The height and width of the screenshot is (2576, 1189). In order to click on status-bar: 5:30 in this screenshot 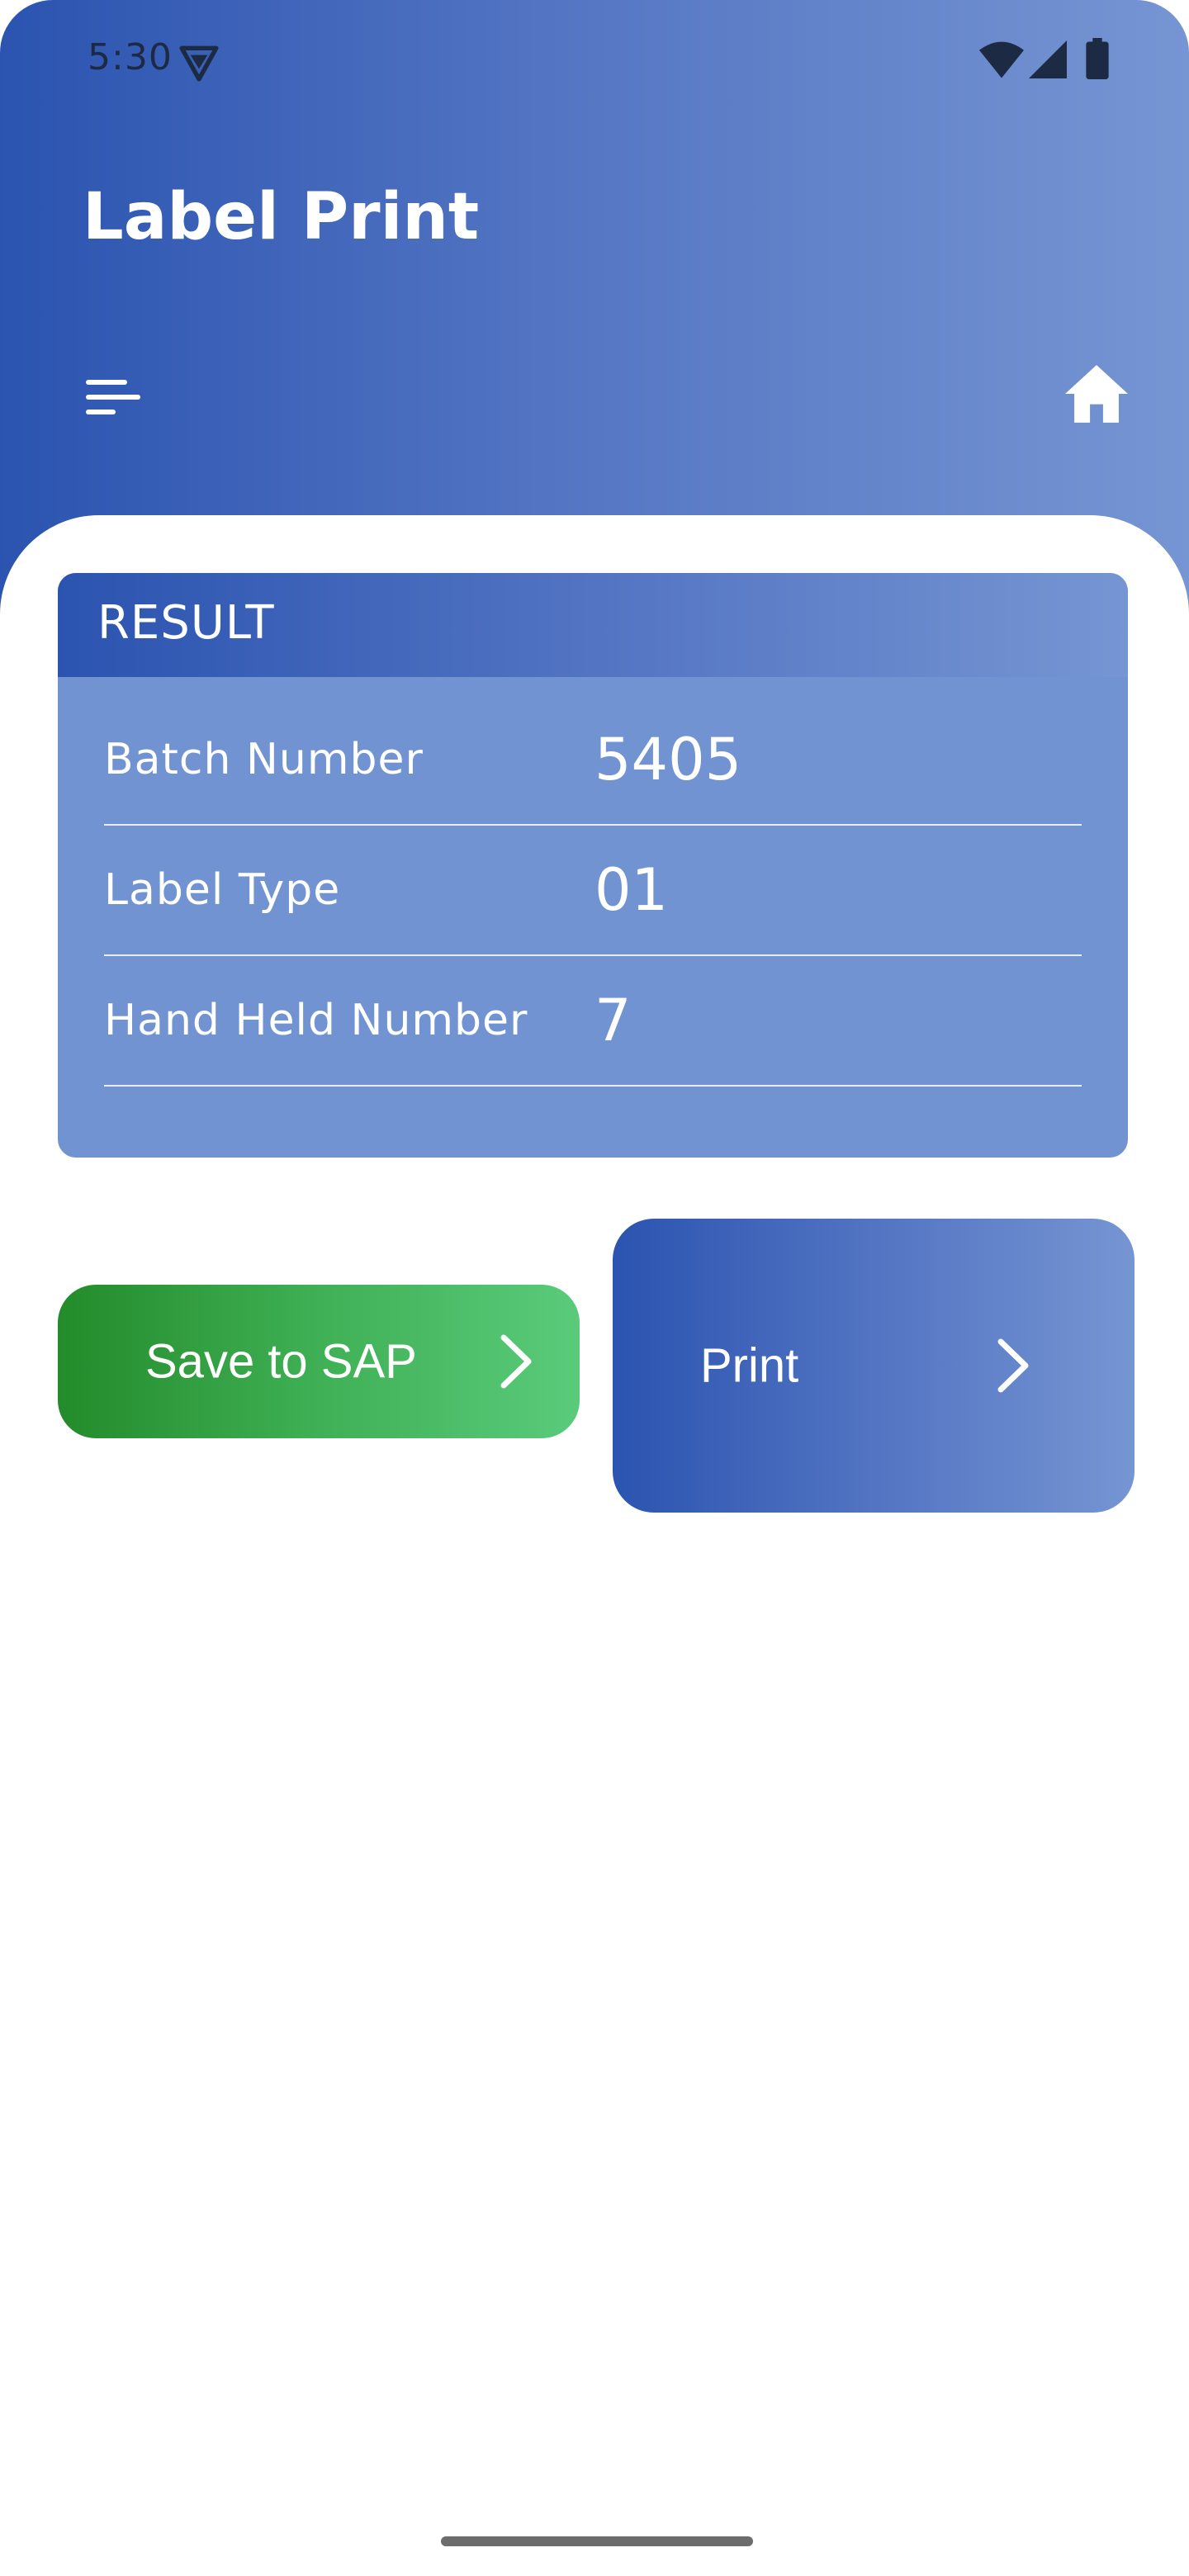, I will do `click(594, 58)`.